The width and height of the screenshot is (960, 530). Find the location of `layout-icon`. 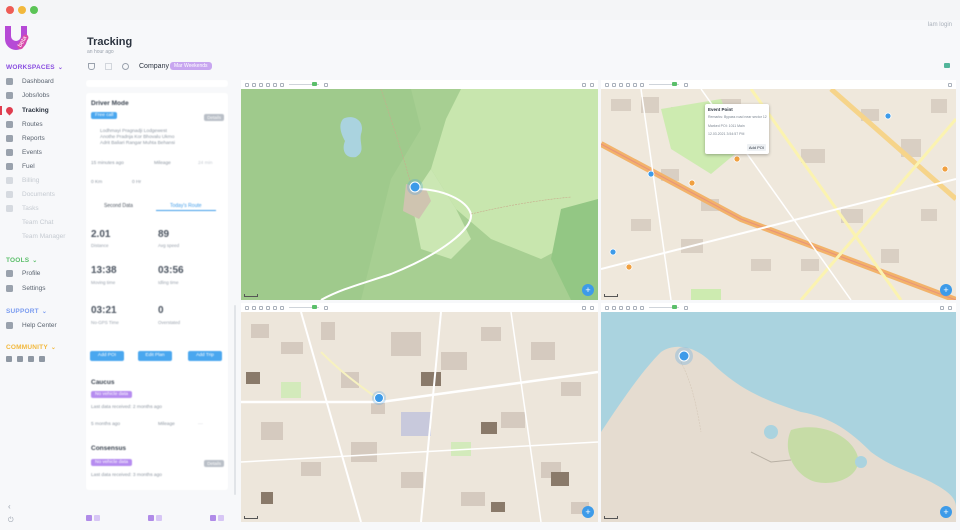

layout-icon is located at coordinates (108, 66).